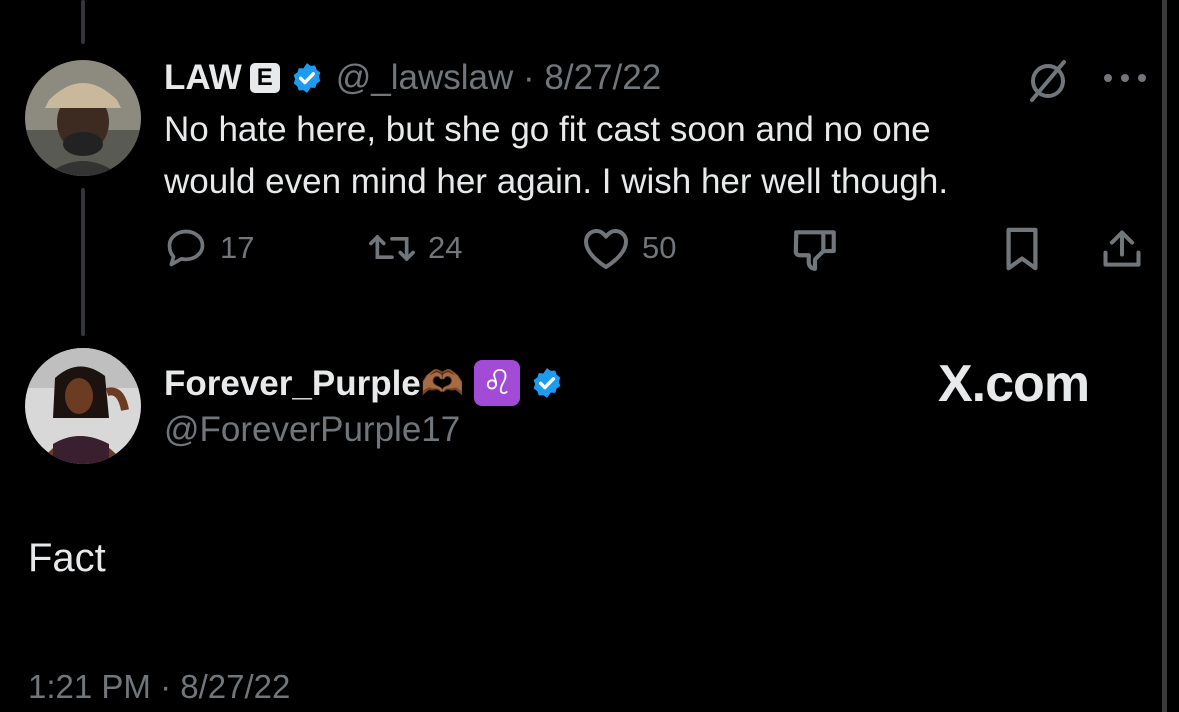 Image resolution: width=1179 pixels, height=712 pixels. What do you see at coordinates (83, 406) in the screenshot?
I see `avatar-forever-purple` at bounding box center [83, 406].